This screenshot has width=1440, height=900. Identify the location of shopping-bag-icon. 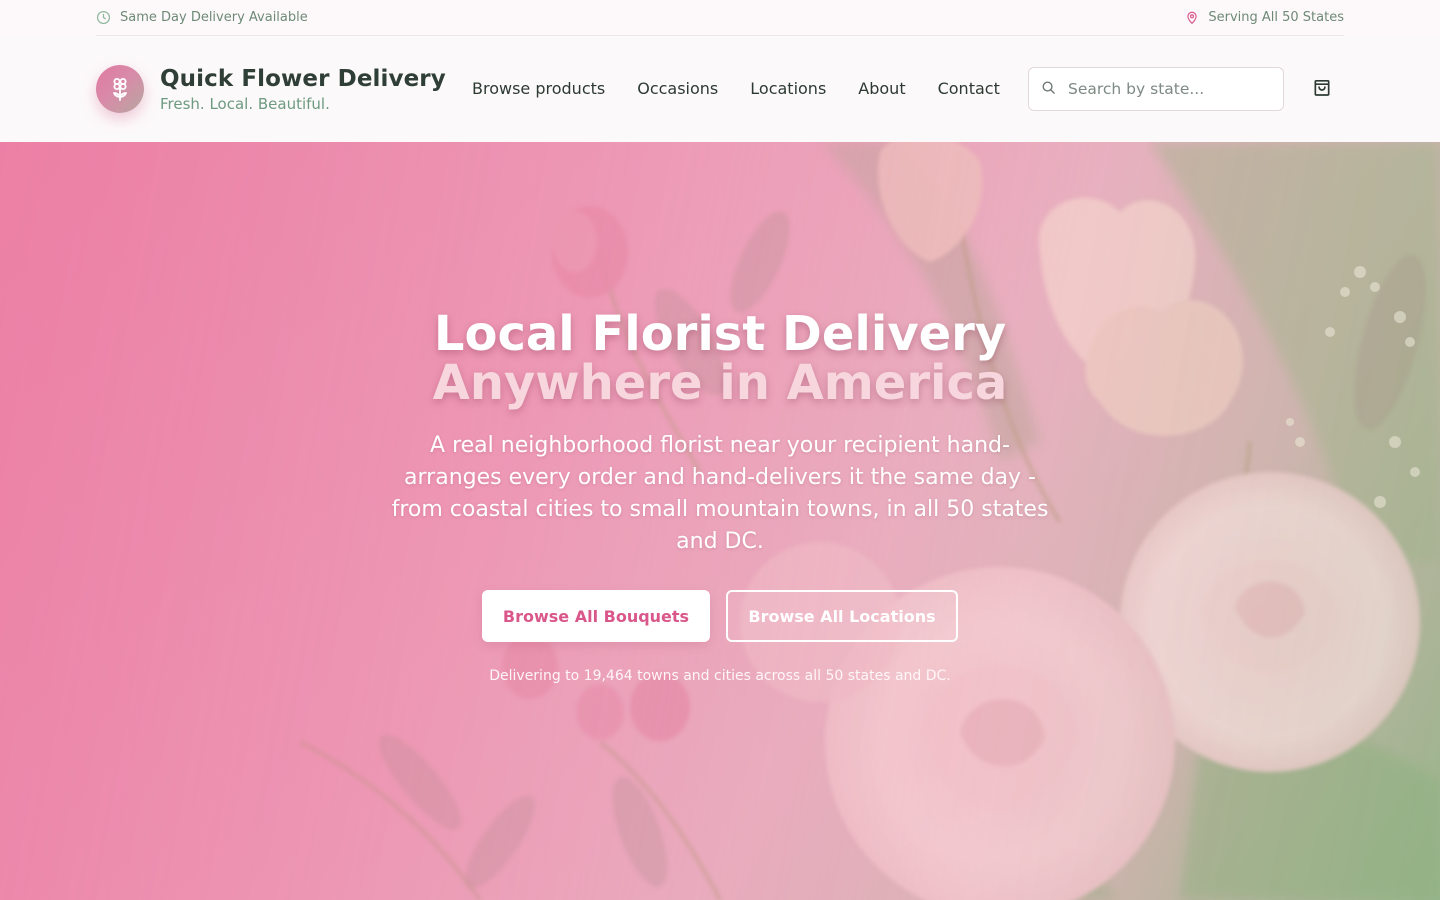
(1322, 89).